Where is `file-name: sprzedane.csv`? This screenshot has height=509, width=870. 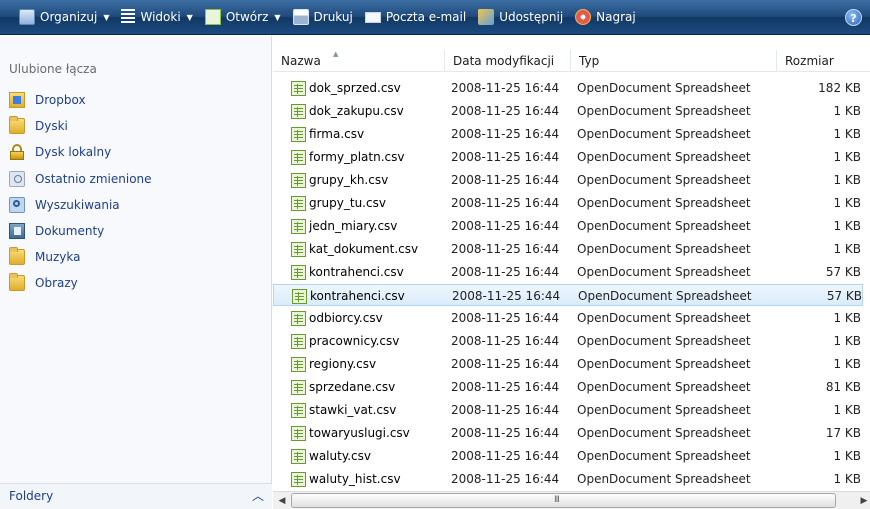 file-name: sprzedane.csv is located at coordinates (352, 387).